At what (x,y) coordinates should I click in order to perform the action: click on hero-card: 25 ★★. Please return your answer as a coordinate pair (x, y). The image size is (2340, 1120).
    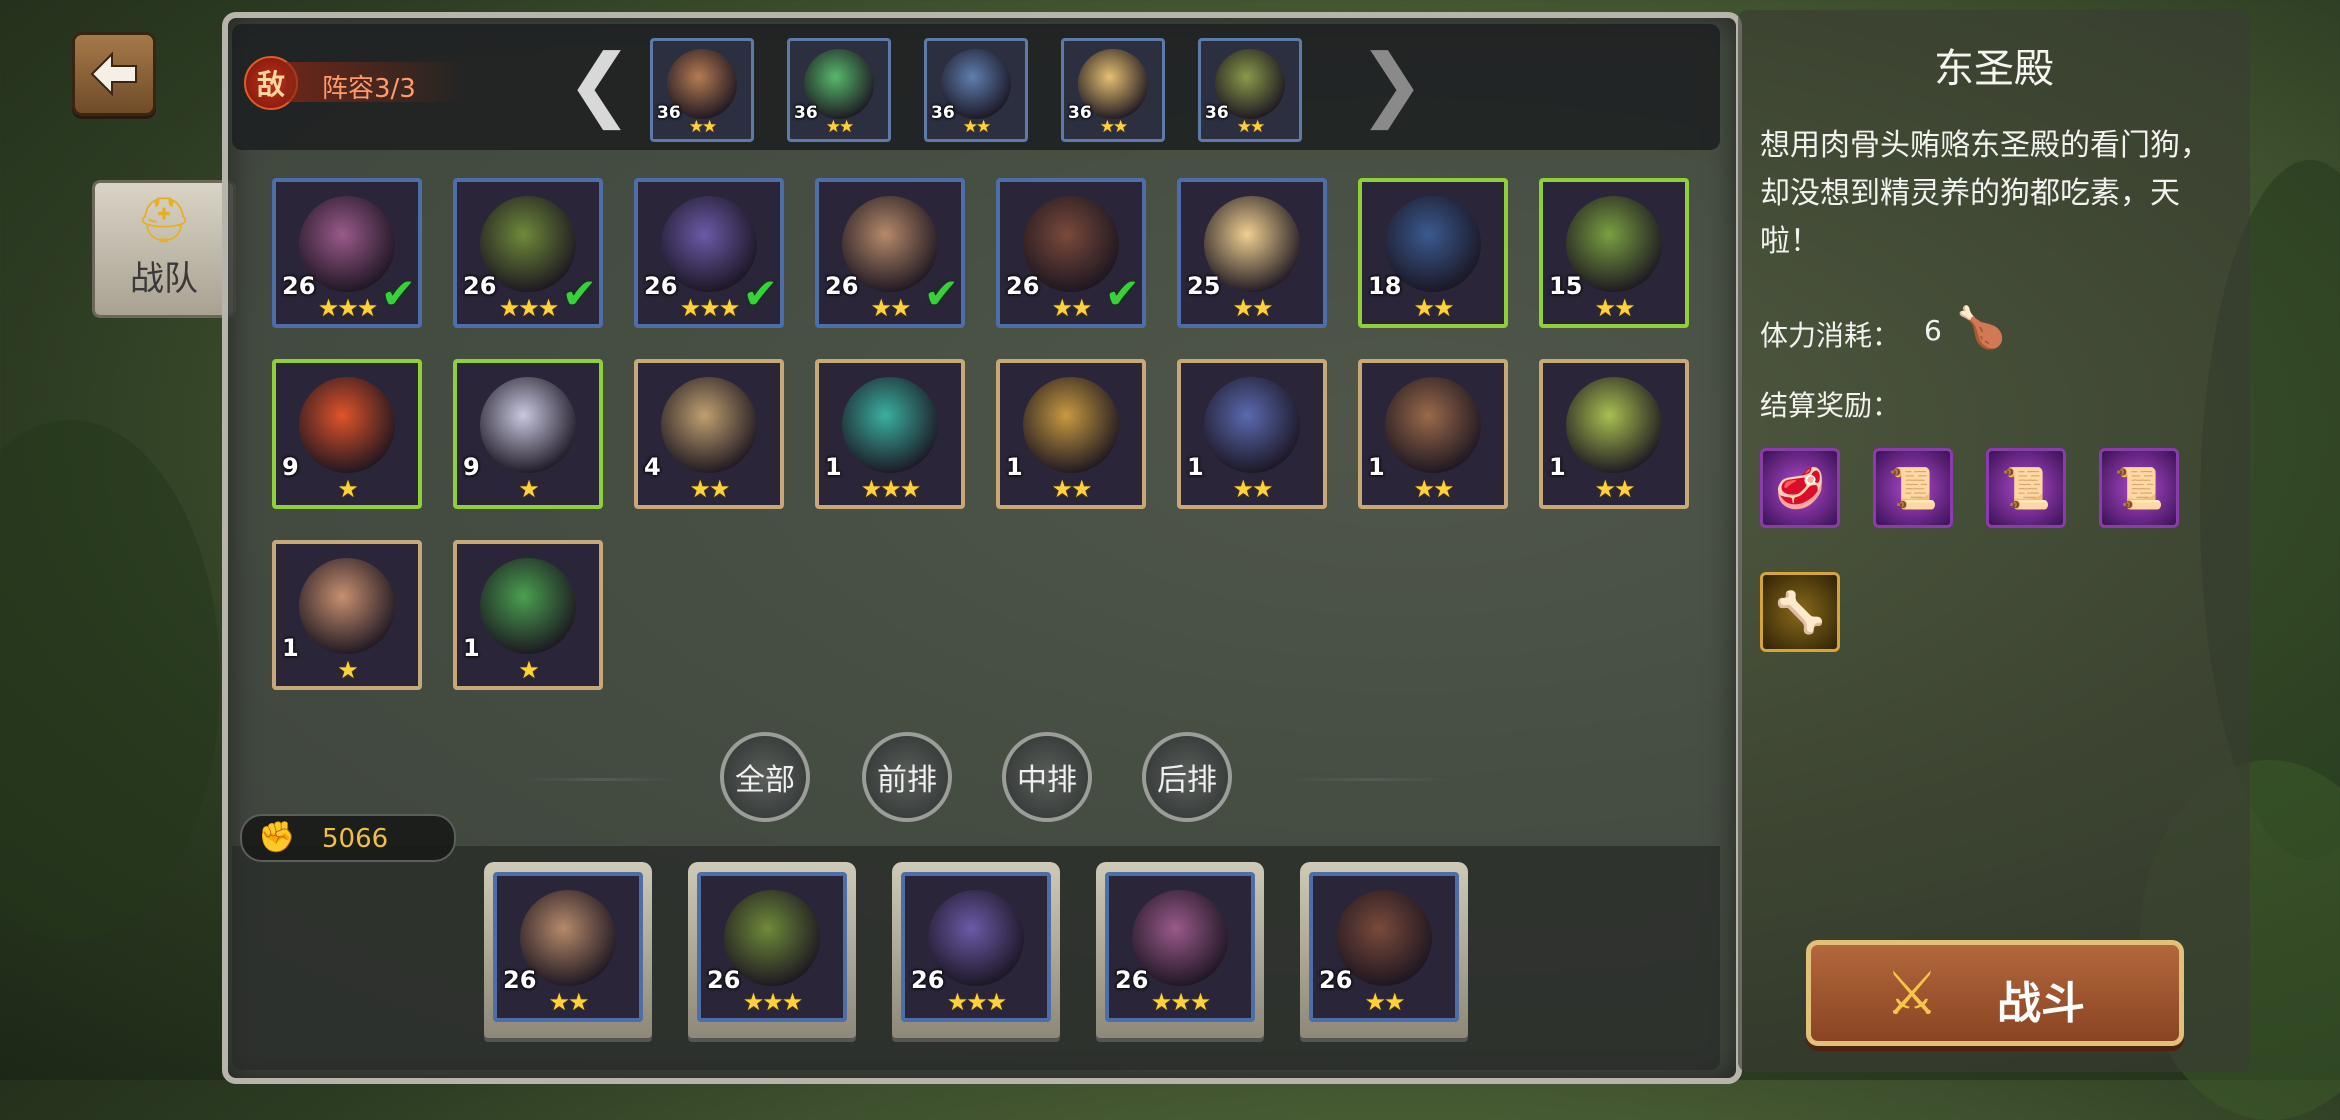
    Looking at the image, I should click on (1252, 253).